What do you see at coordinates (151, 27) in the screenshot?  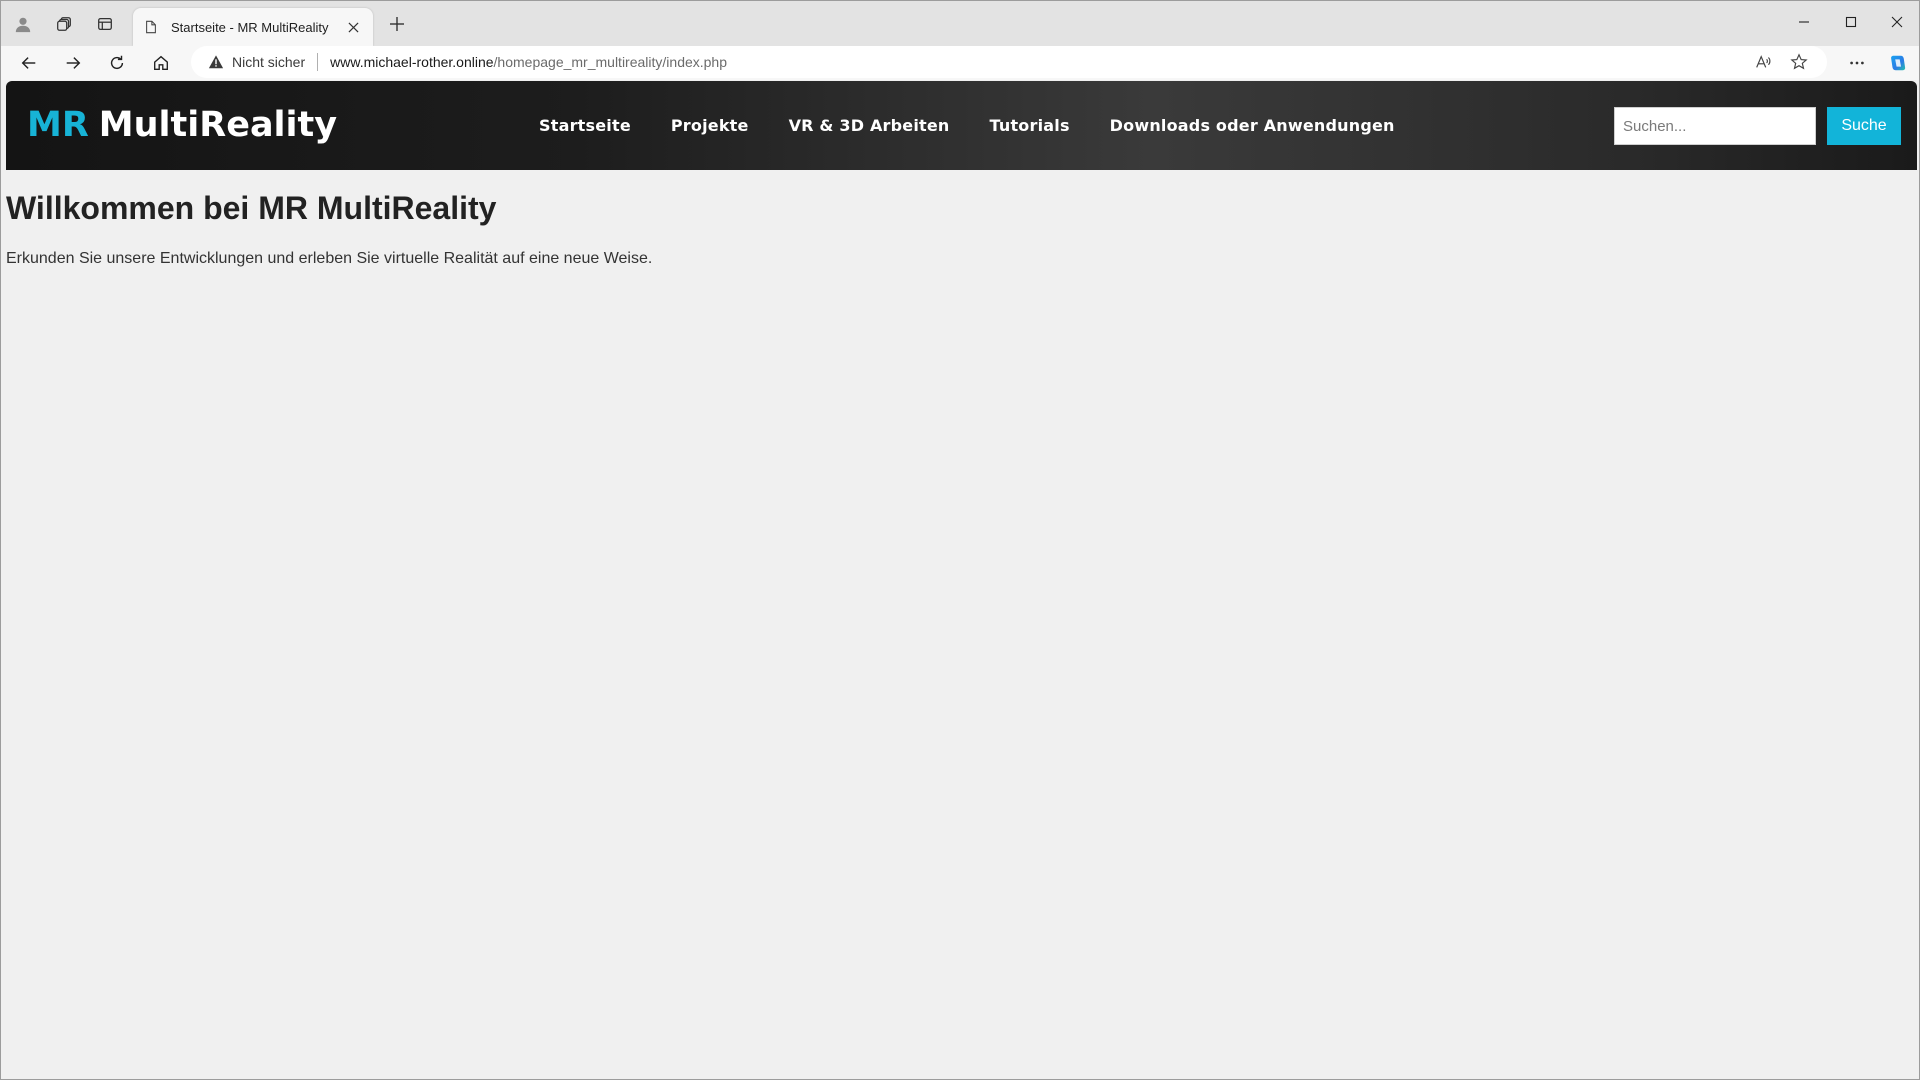 I see `page-icon` at bounding box center [151, 27].